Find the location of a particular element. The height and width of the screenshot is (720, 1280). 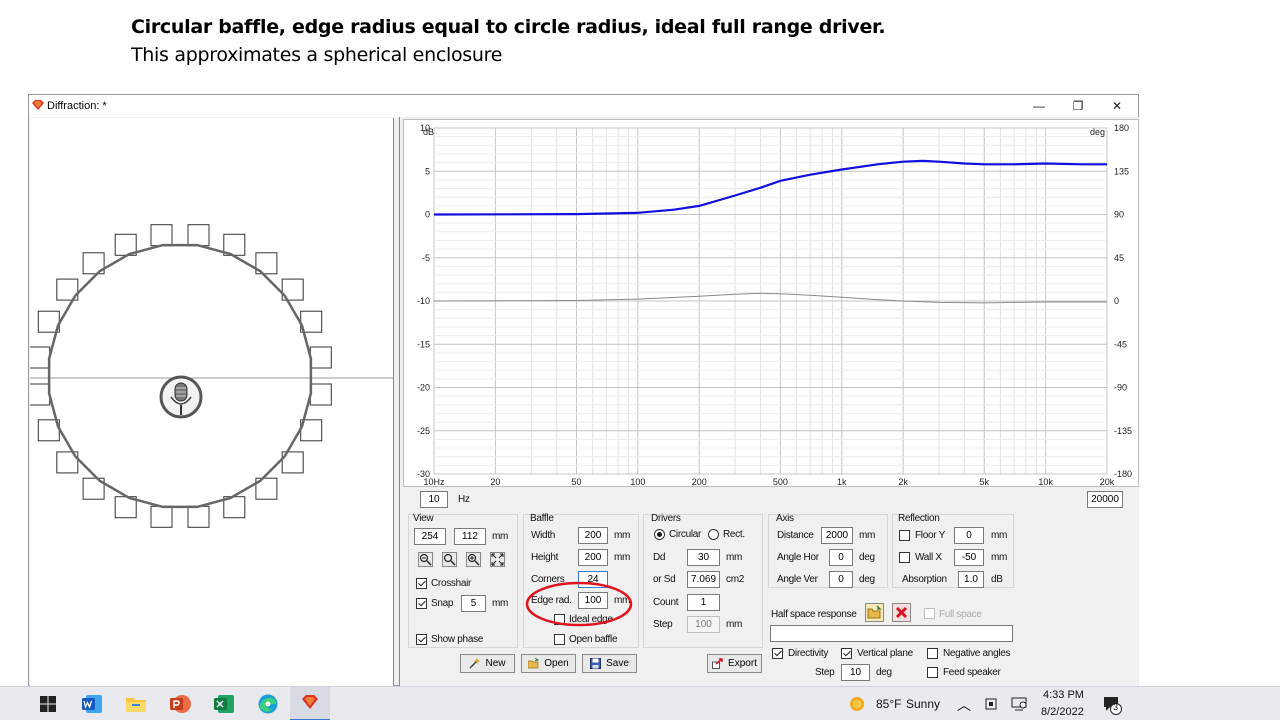

edge-browser-icon is located at coordinates (268, 704).